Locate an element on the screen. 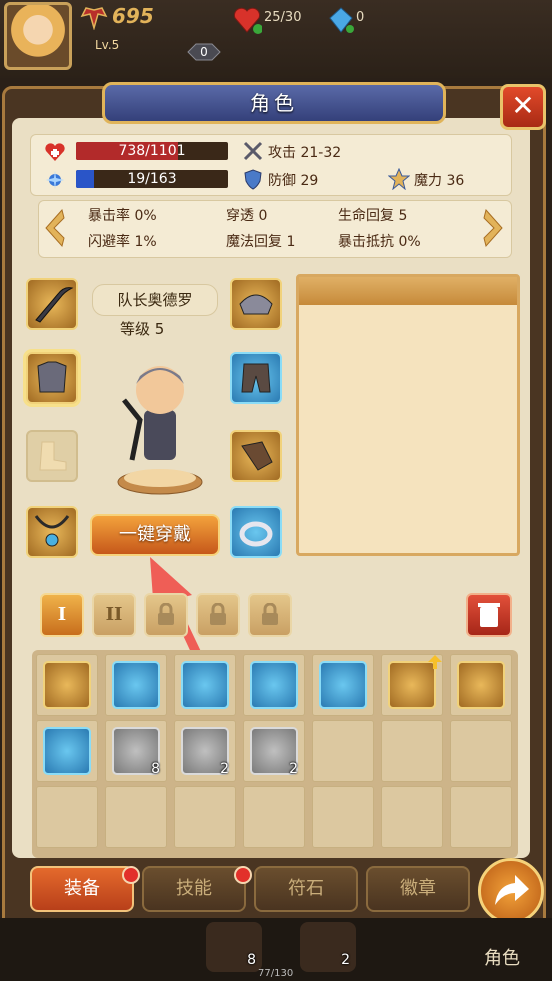 This screenshot has height=981, width=552. tab-skills: 技能 is located at coordinates (194, 889).